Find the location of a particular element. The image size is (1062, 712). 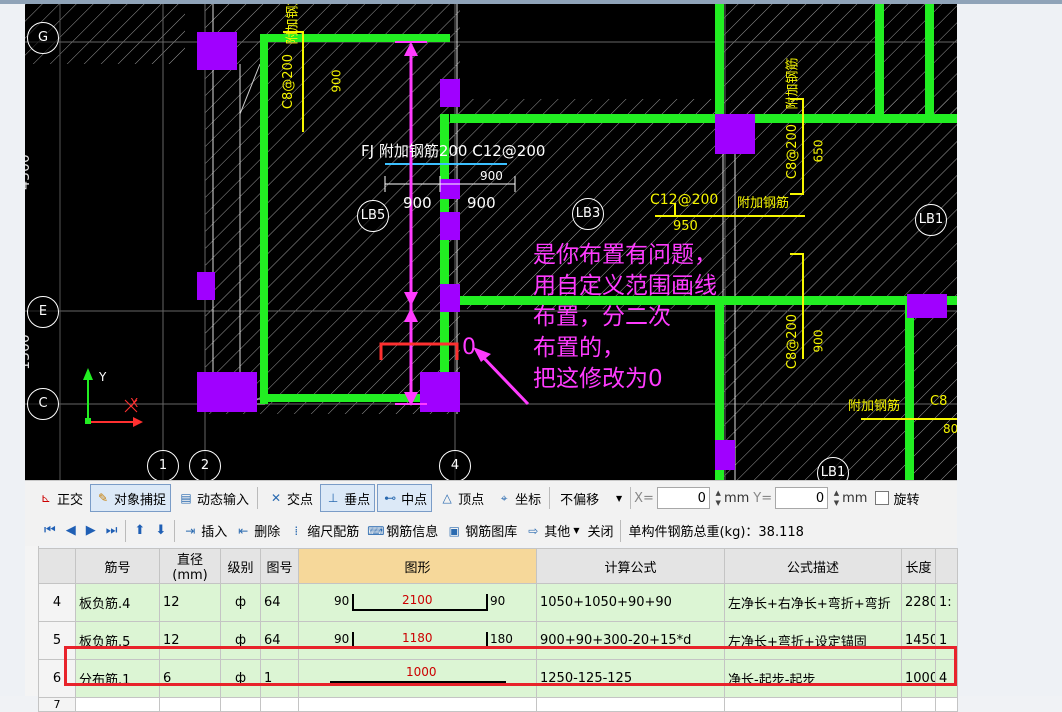

table-row: 7 is located at coordinates (498, 704).